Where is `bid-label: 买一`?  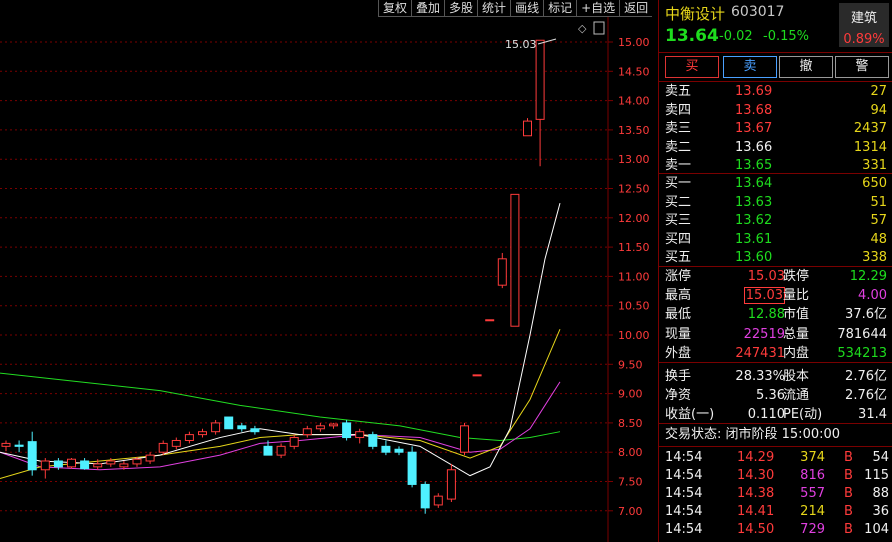 bid-label: 买一 is located at coordinates (678, 183).